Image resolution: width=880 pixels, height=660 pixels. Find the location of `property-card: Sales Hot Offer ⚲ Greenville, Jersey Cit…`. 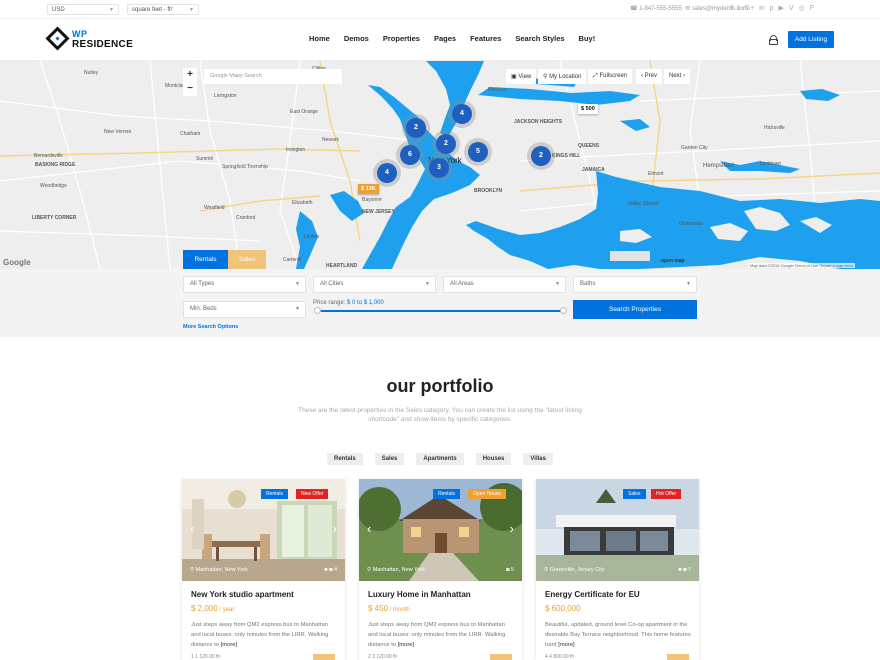

property-card: Sales Hot Offer ⚲ Greenville, Jersey Cit… is located at coordinates (617, 569).